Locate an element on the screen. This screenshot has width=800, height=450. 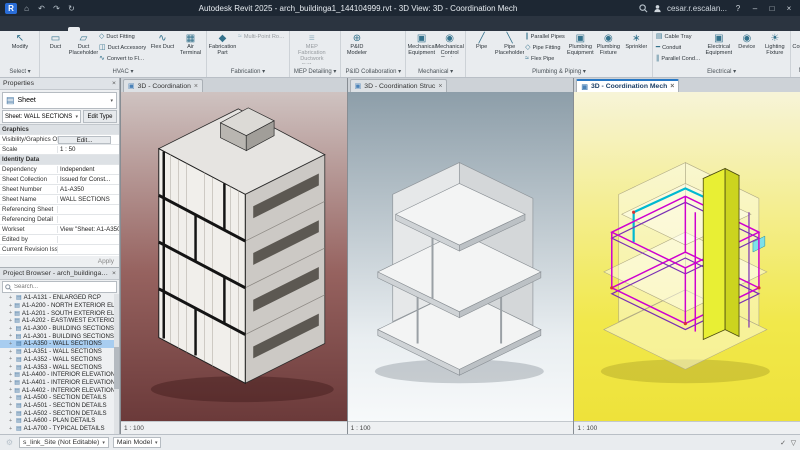
panel-label-pid: P&ID Collaboration ▾ is located at coordinates (373, 72).